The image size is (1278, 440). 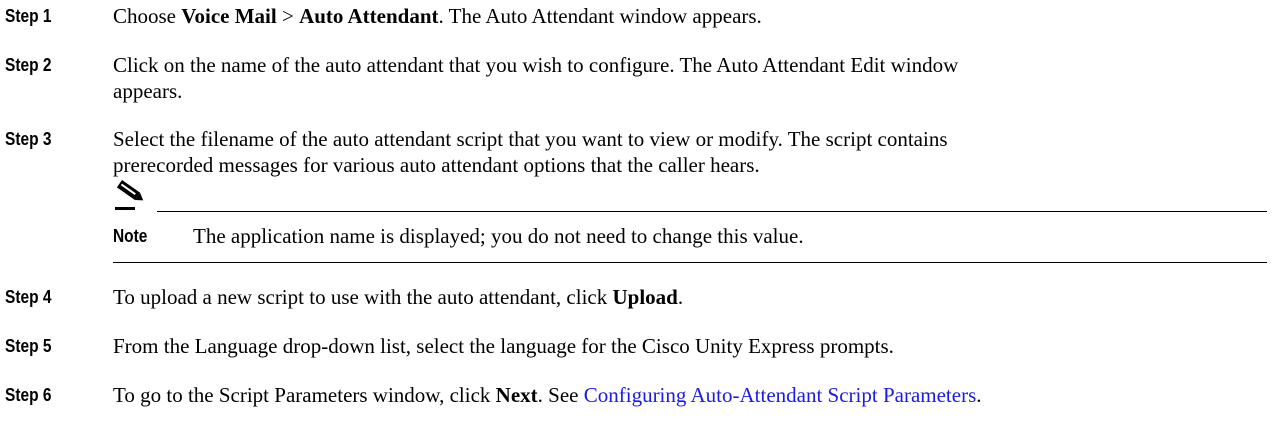 I want to click on step-3-label: Step 3, so click(x=28, y=139).